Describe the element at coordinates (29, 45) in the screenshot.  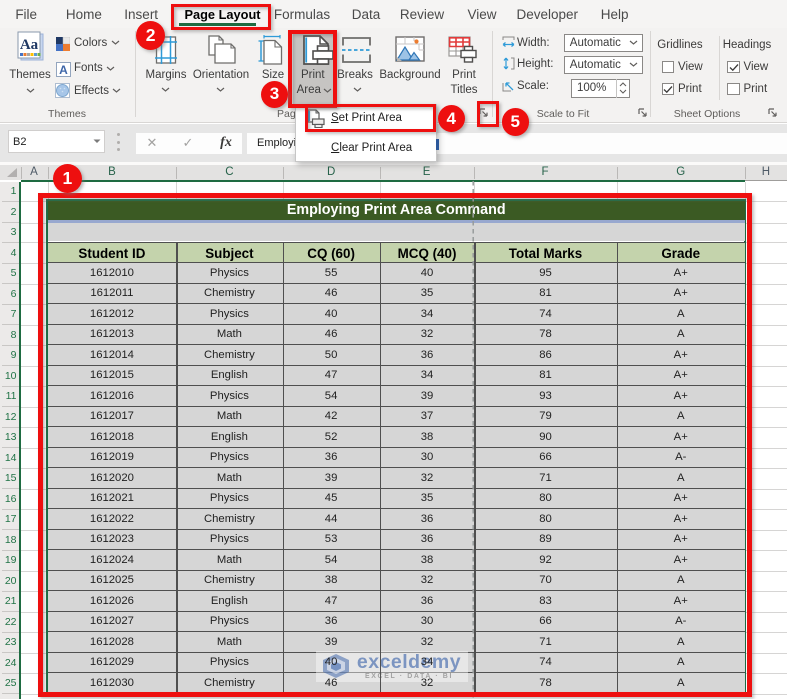
I see `svg-text: Aa` at that location.